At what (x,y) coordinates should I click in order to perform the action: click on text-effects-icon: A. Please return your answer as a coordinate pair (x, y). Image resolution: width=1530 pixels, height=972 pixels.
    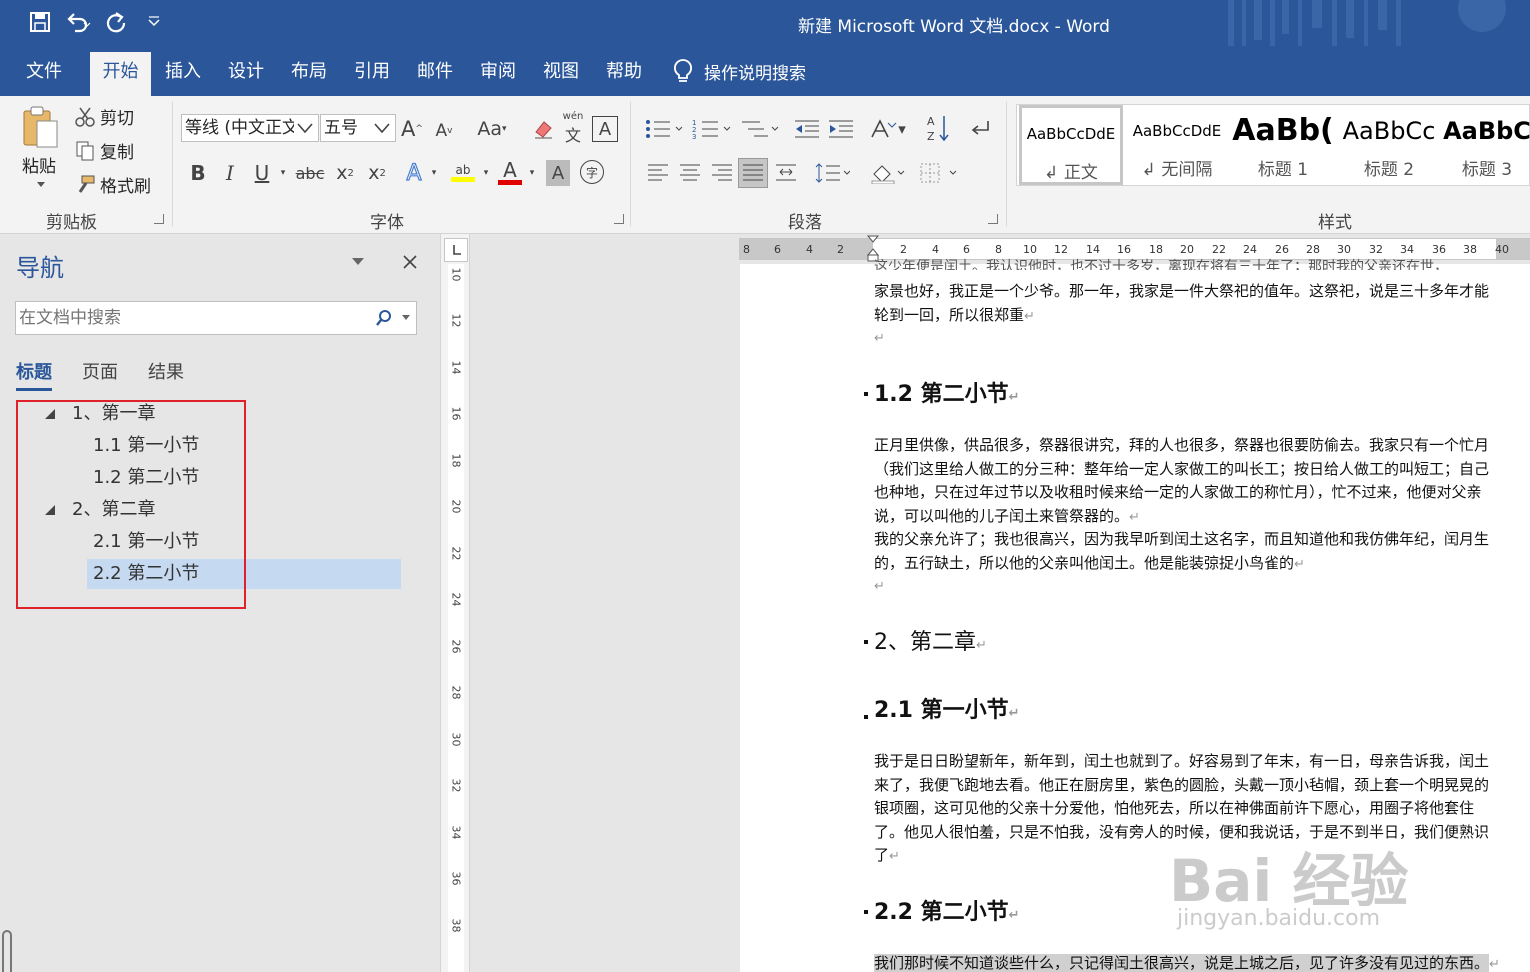
    Looking at the image, I should click on (414, 173).